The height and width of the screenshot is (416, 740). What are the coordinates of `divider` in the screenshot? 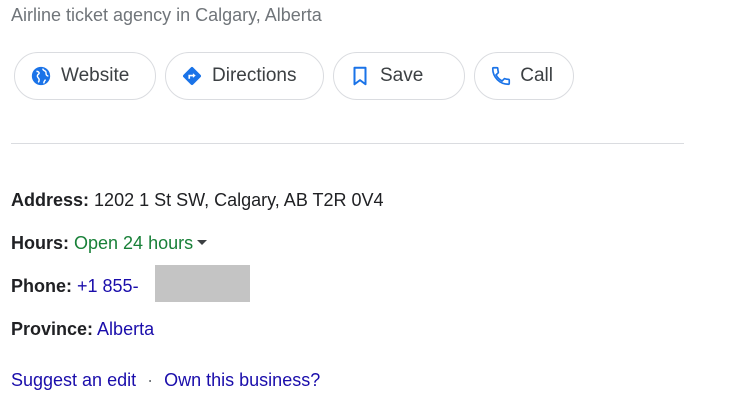 It's located at (347, 143).